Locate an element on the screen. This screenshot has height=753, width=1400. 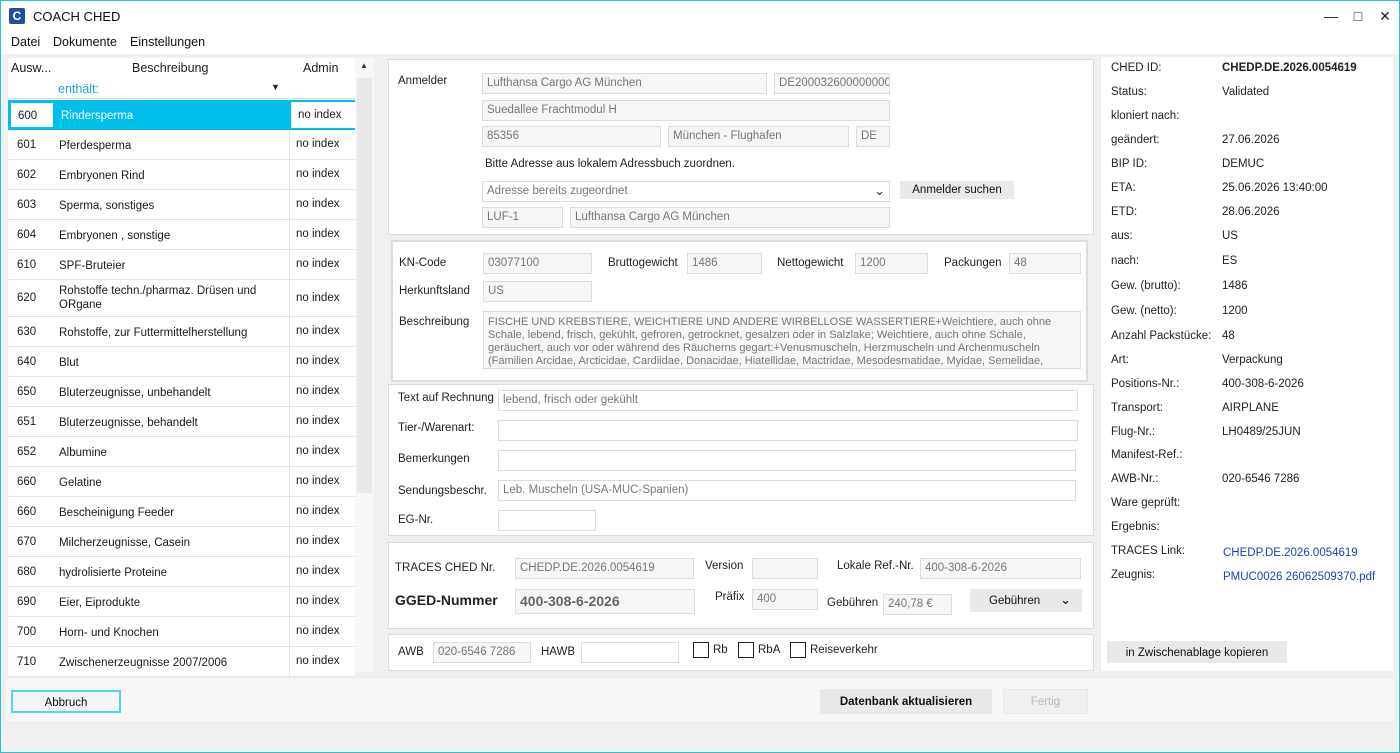
anmelder-name-field: Lufthansa Cargo AG München is located at coordinates (624, 83).